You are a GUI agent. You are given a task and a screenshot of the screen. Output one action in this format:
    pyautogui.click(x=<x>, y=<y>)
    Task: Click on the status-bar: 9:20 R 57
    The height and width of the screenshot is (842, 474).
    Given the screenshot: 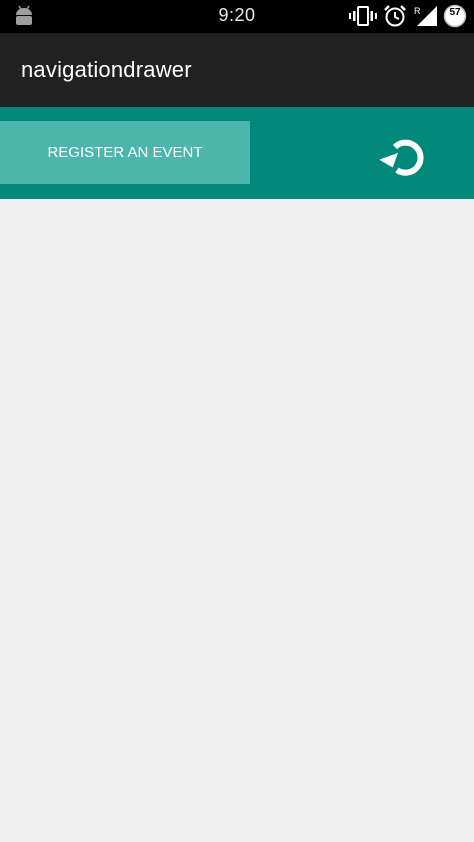 What is the action you would take?
    pyautogui.click(x=237, y=16)
    